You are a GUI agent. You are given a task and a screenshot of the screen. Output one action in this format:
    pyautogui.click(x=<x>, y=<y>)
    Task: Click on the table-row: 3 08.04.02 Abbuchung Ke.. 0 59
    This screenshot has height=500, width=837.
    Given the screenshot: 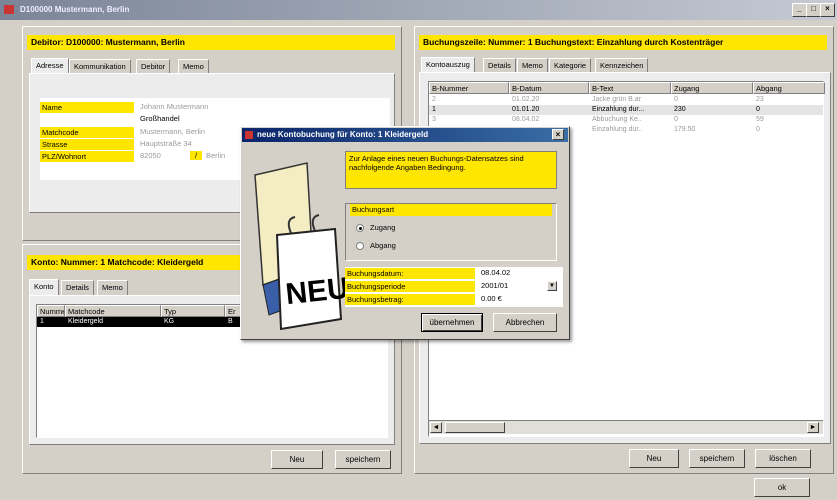 What is the action you would take?
    pyautogui.click(x=626, y=120)
    